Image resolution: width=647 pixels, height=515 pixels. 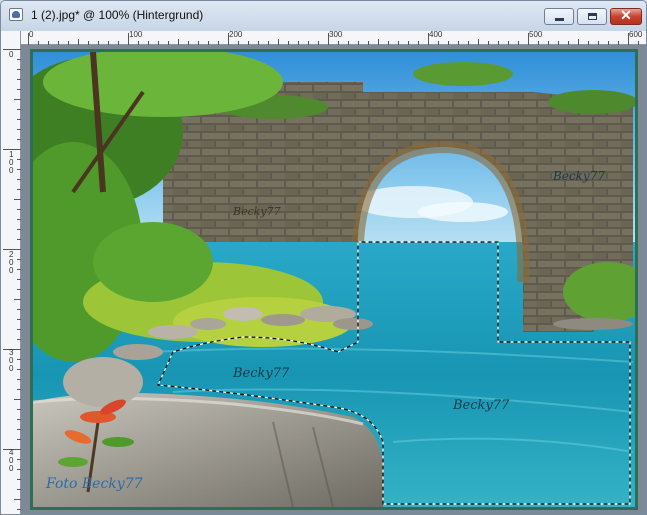 I want to click on close-button: ✕, so click(x=626, y=16).